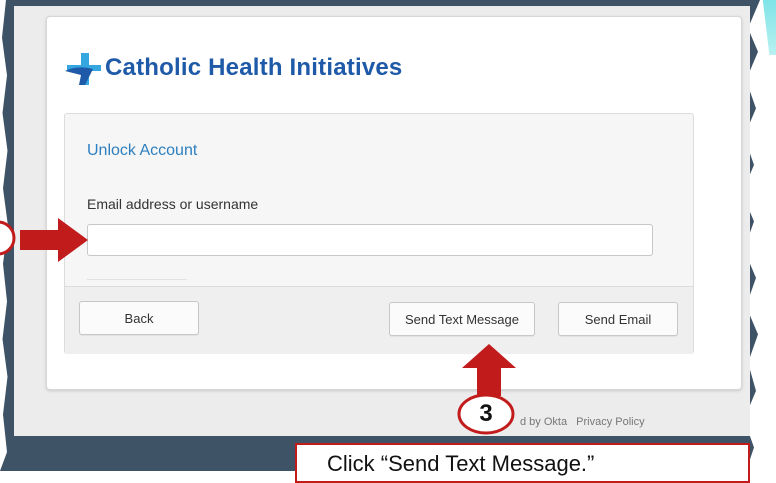 This screenshot has height=483, width=776. What do you see at coordinates (139, 318) in the screenshot?
I see `back-button: Back` at bounding box center [139, 318].